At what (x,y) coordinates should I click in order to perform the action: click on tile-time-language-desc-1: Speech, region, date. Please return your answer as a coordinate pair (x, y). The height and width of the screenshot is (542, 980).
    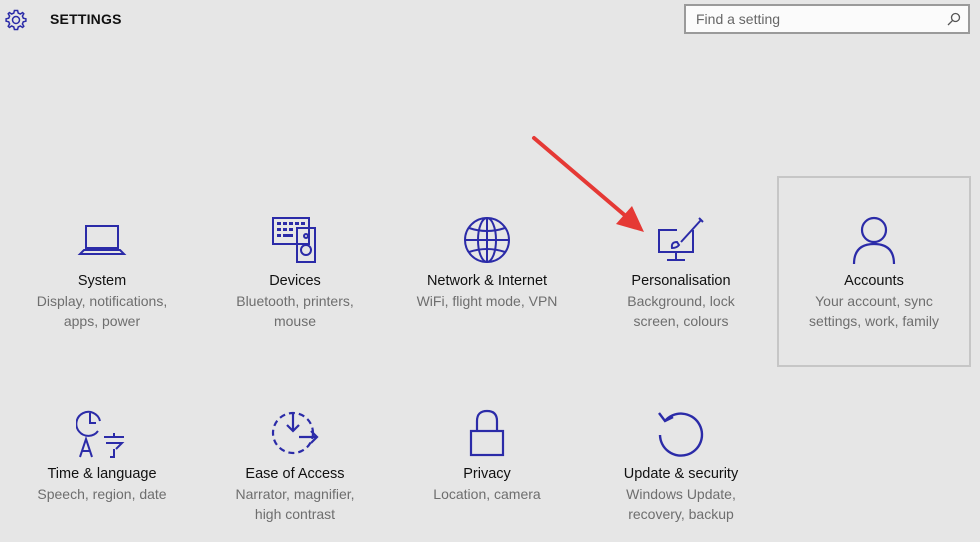
    Looking at the image, I should click on (102, 494).